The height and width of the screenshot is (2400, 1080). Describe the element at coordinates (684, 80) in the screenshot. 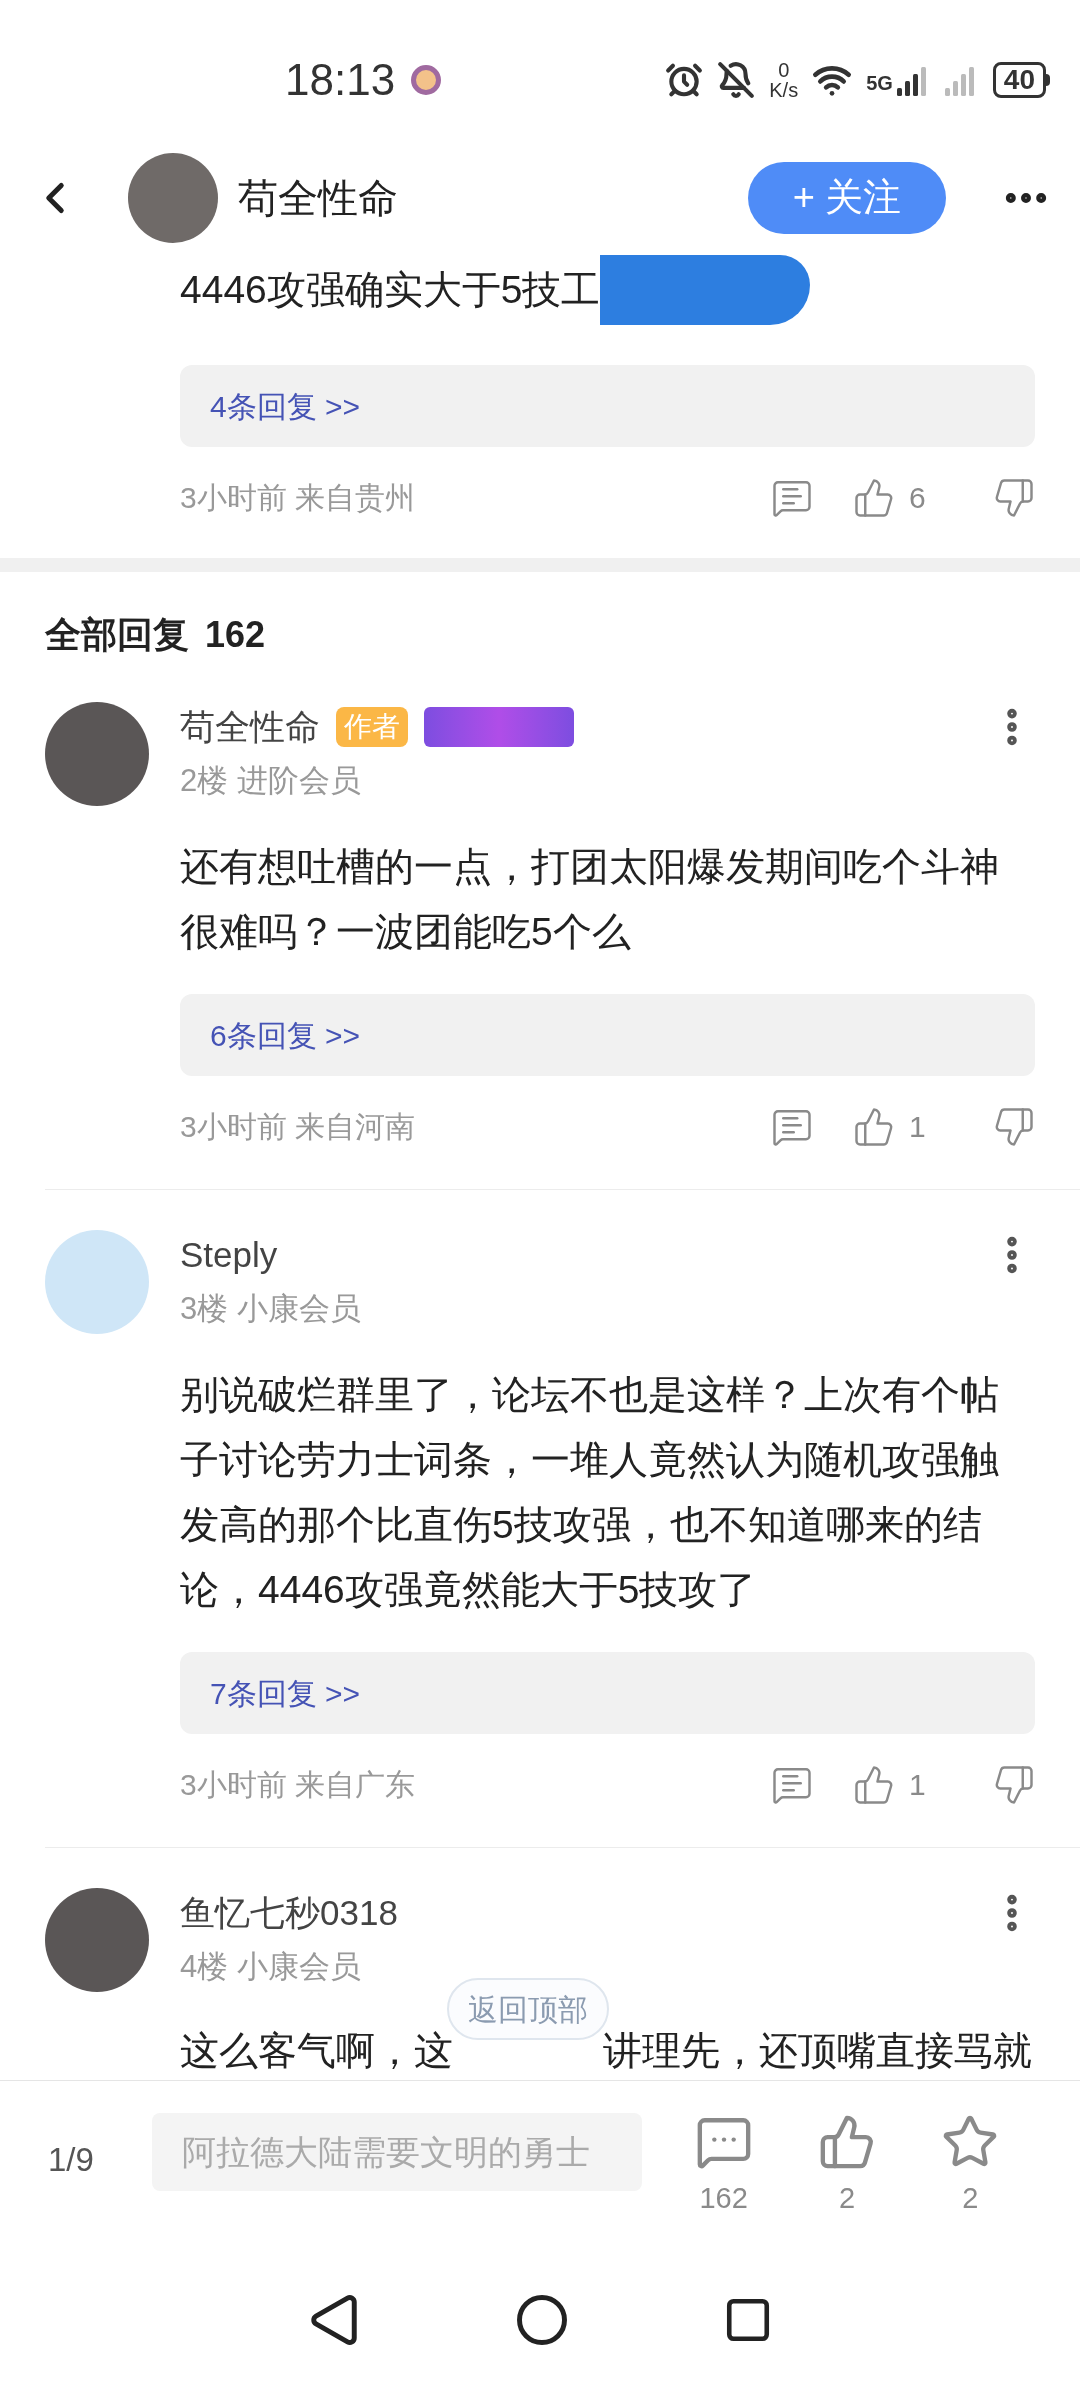

I see `alarm-icon` at that location.